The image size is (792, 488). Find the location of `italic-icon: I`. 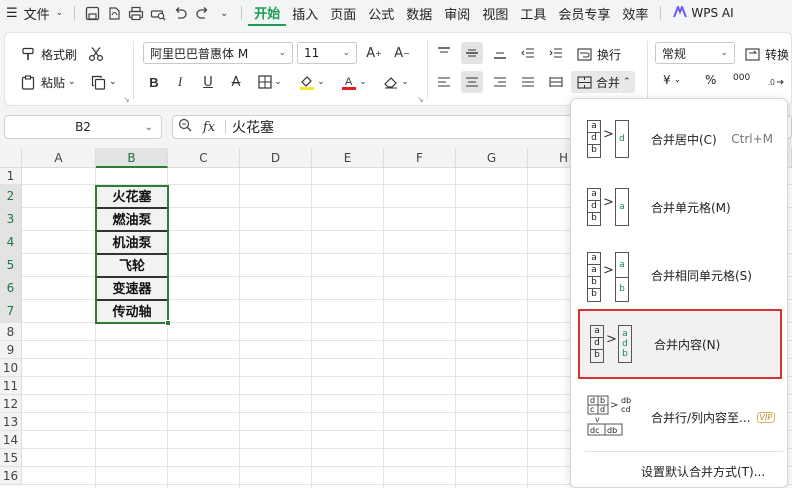

italic-icon: I is located at coordinates (180, 82).